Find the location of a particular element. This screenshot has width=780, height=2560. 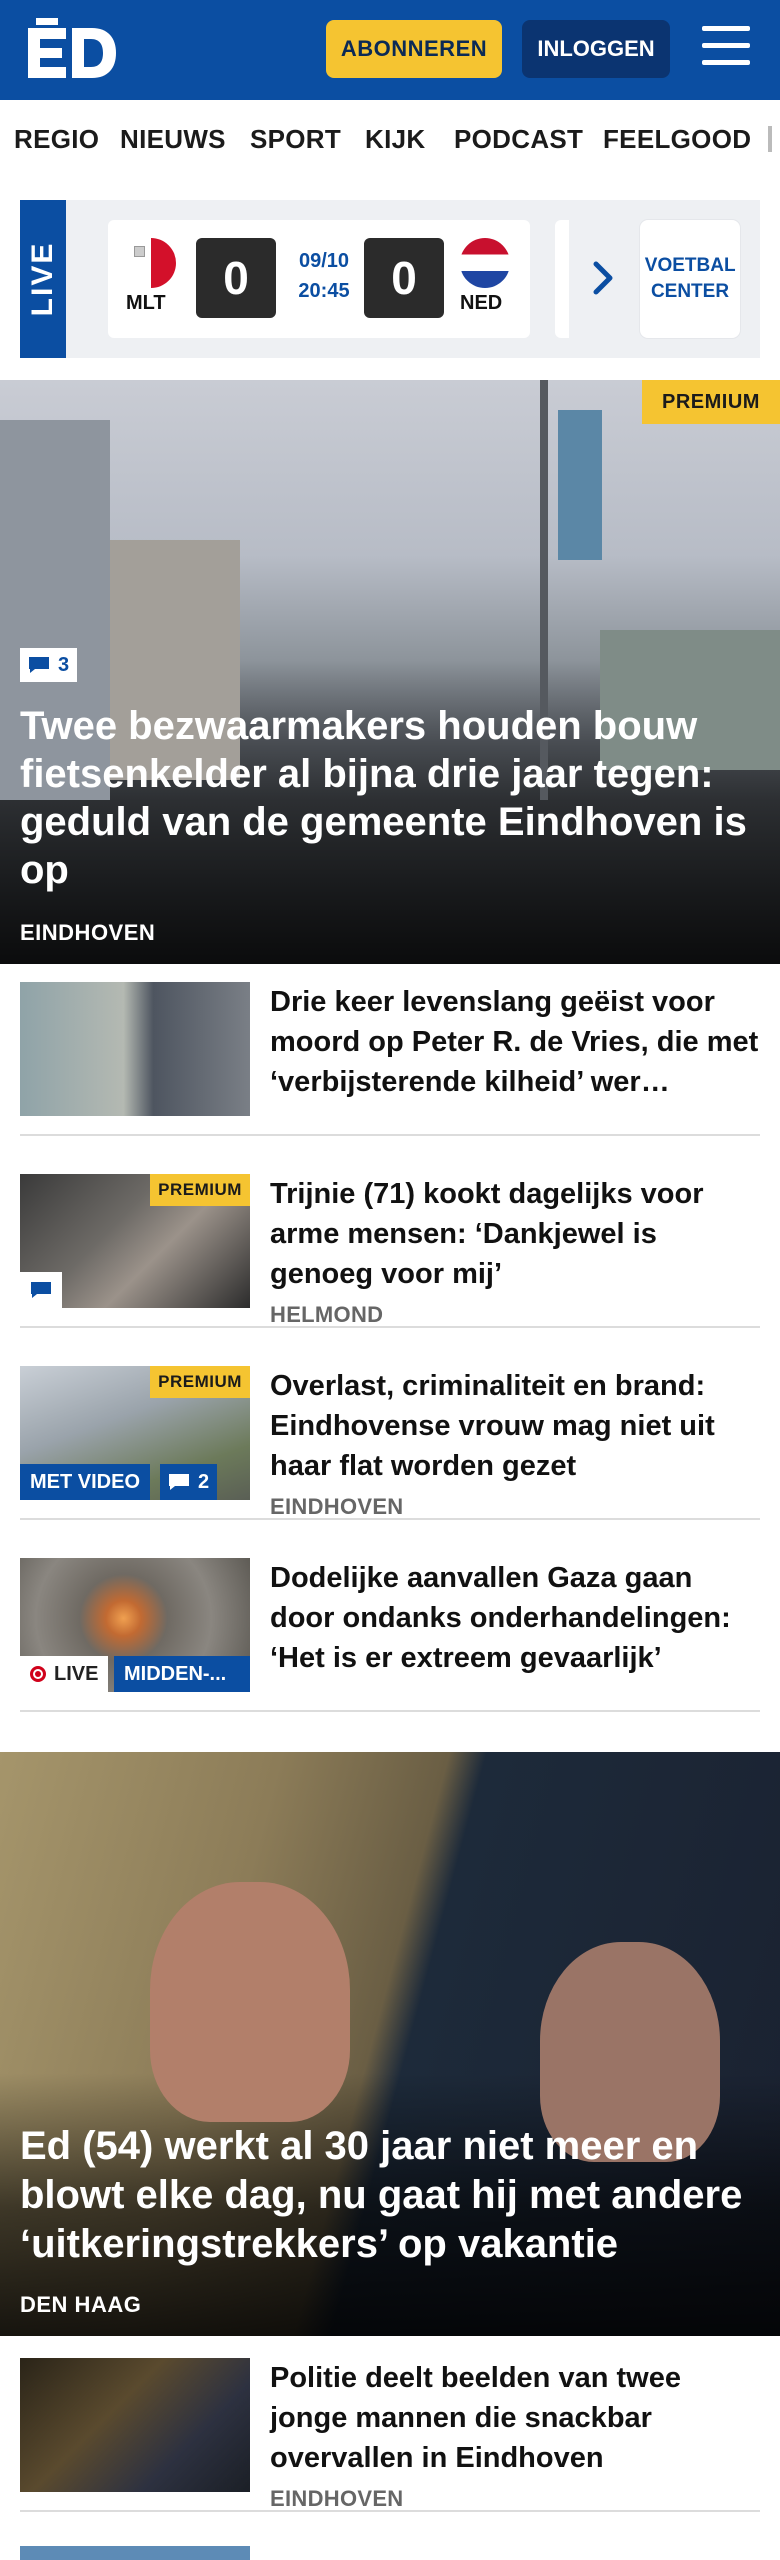

article-thumbnail: PREMIUM MET VIDEO 2 is located at coordinates (135, 1433).